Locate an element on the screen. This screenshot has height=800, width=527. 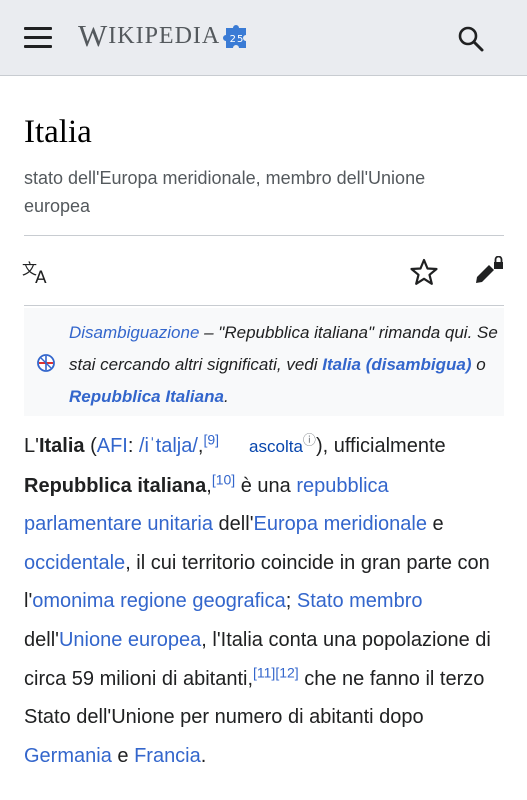
menu-button is located at coordinates (38, 38).